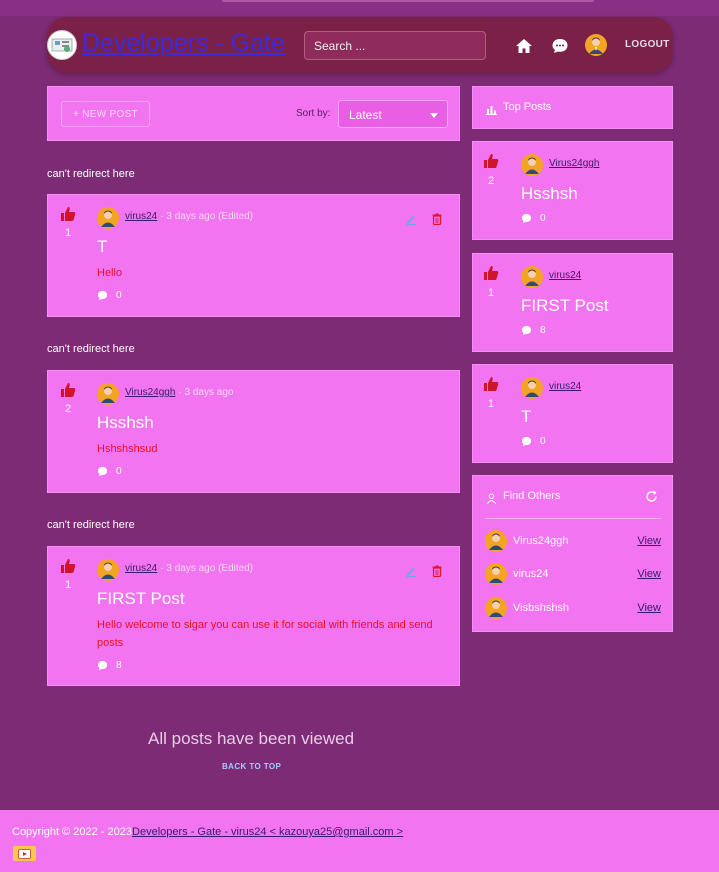 This screenshot has height=872, width=719. What do you see at coordinates (395, 45) in the screenshot?
I see `search-input` at bounding box center [395, 45].